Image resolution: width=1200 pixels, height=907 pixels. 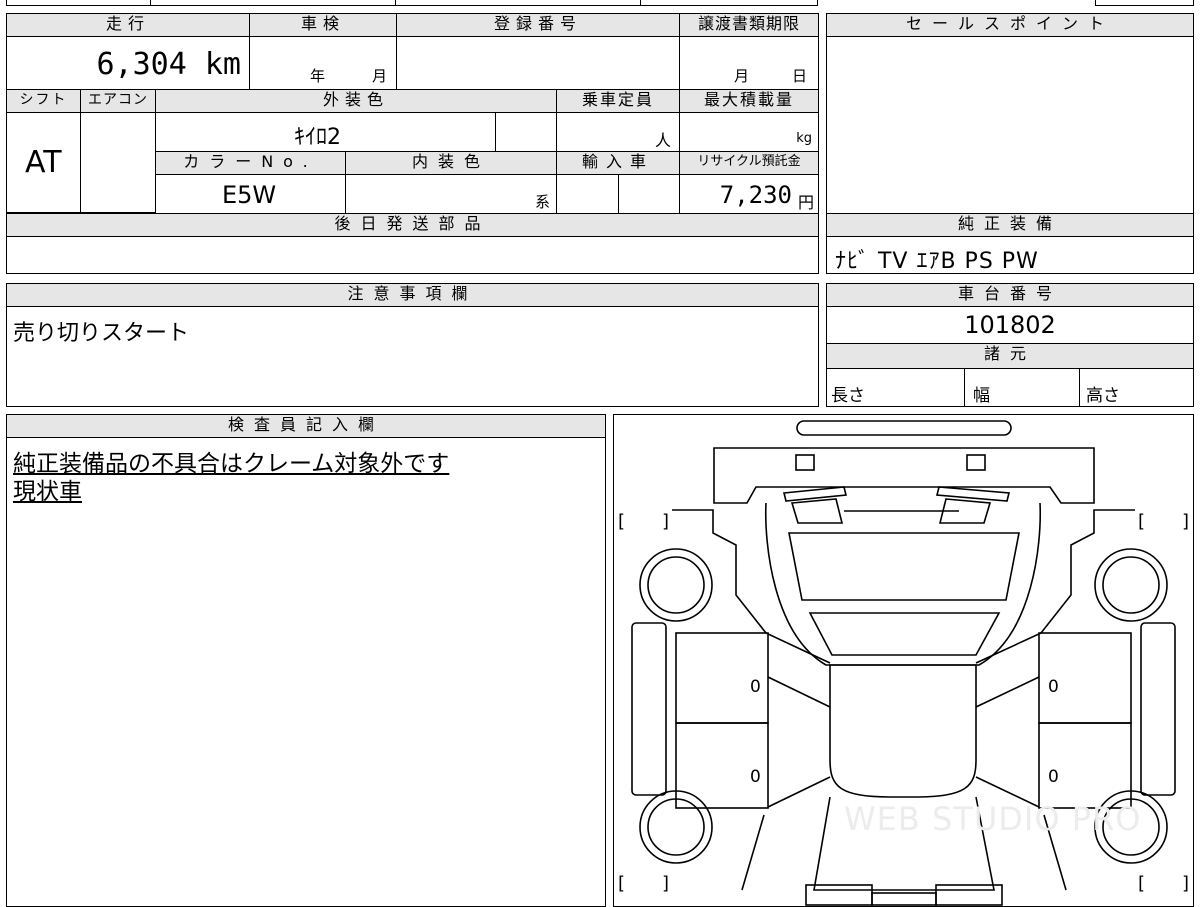 I want to click on transfer-deadline-header: 譲渡書類期限, so click(x=749, y=25).